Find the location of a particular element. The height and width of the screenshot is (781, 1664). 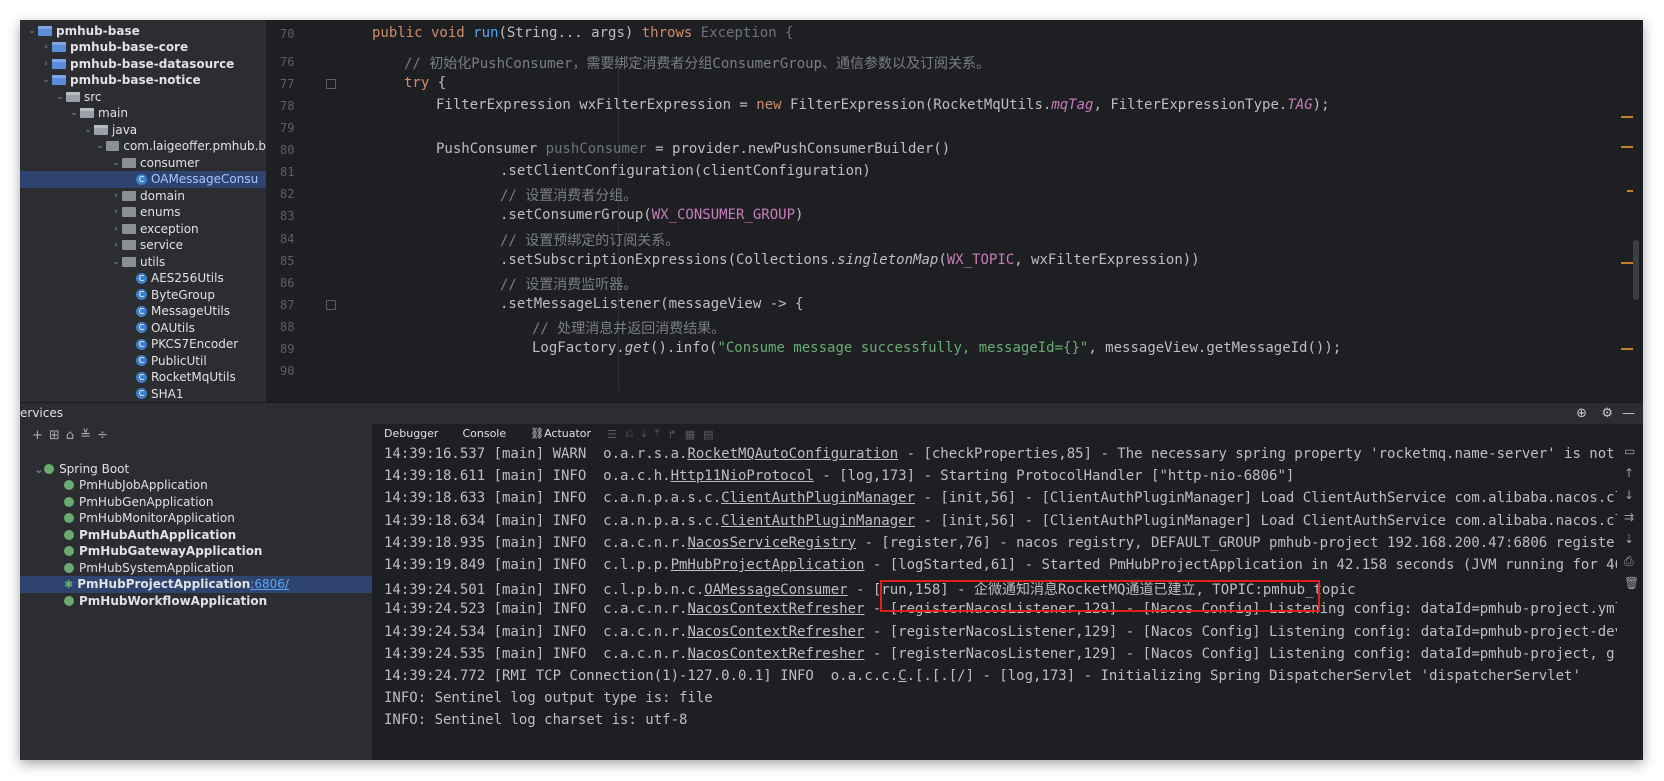

code-line-83: .setConsumerGroup(WX_CONSUMER_GROUP) is located at coordinates (651, 215).